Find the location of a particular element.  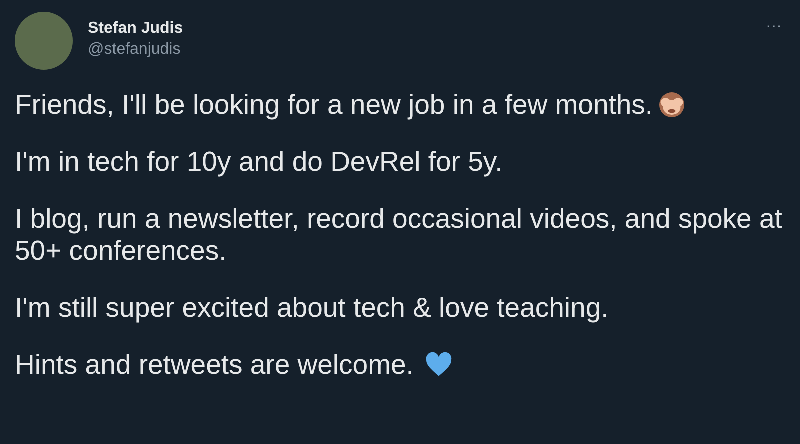

author-handle: @stefanjudis is located at coordinates (136, 49).